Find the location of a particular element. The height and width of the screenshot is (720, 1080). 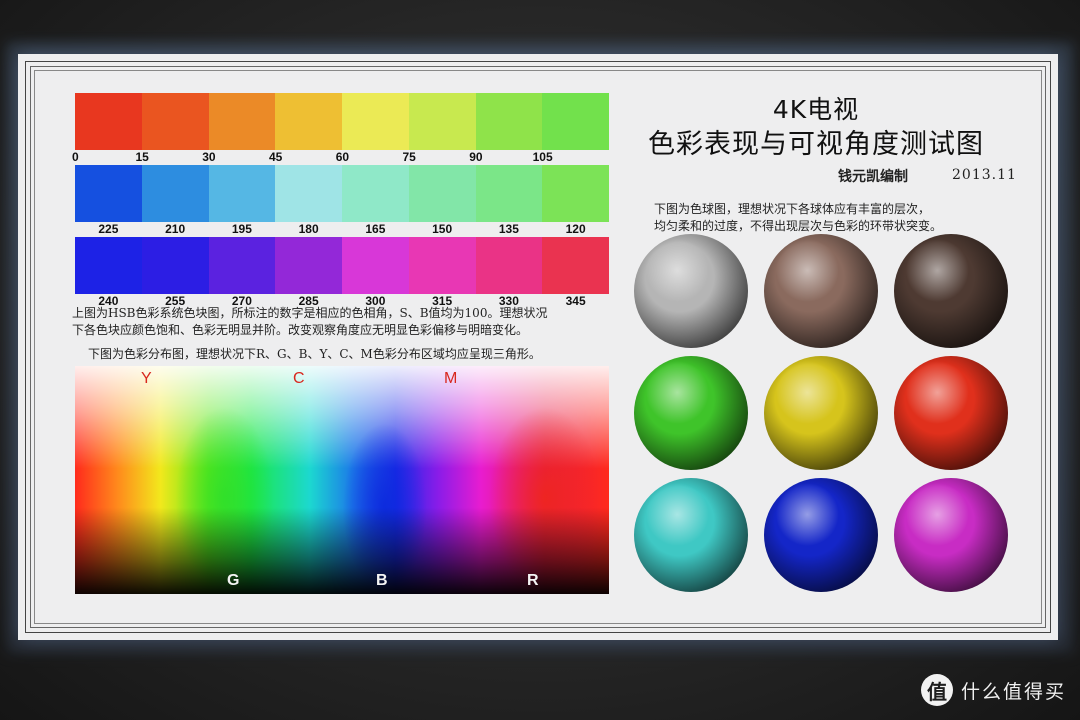

hue-label: 165 is located at coordinates (375, 229).